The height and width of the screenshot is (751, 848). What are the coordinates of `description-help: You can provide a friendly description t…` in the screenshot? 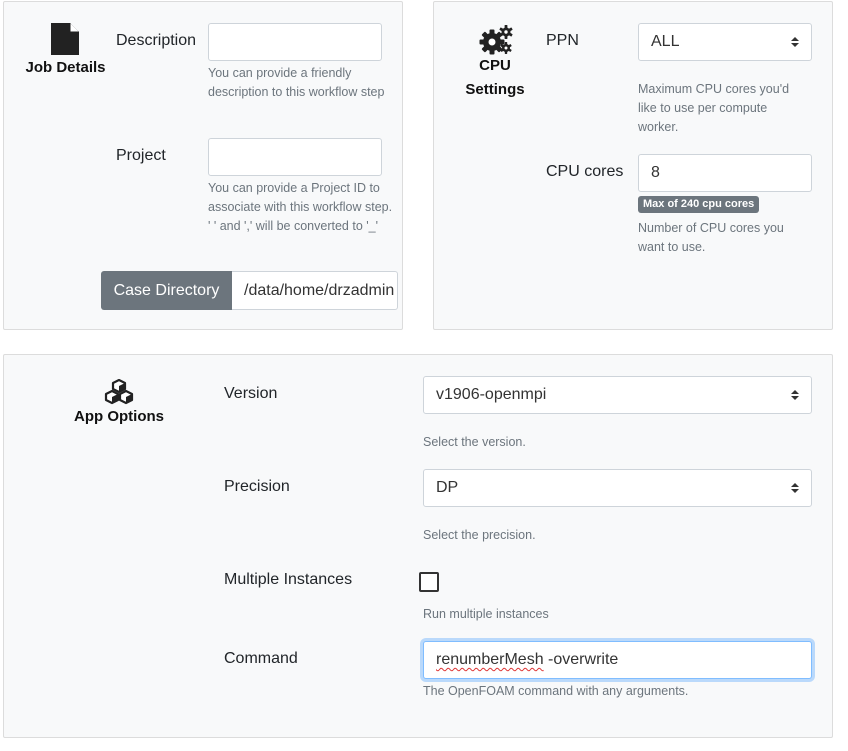 It's located at (296, 82).